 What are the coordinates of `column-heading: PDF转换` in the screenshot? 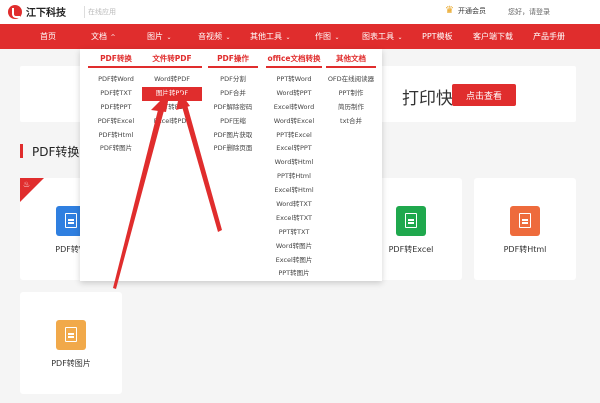 It's located at (116, 60).